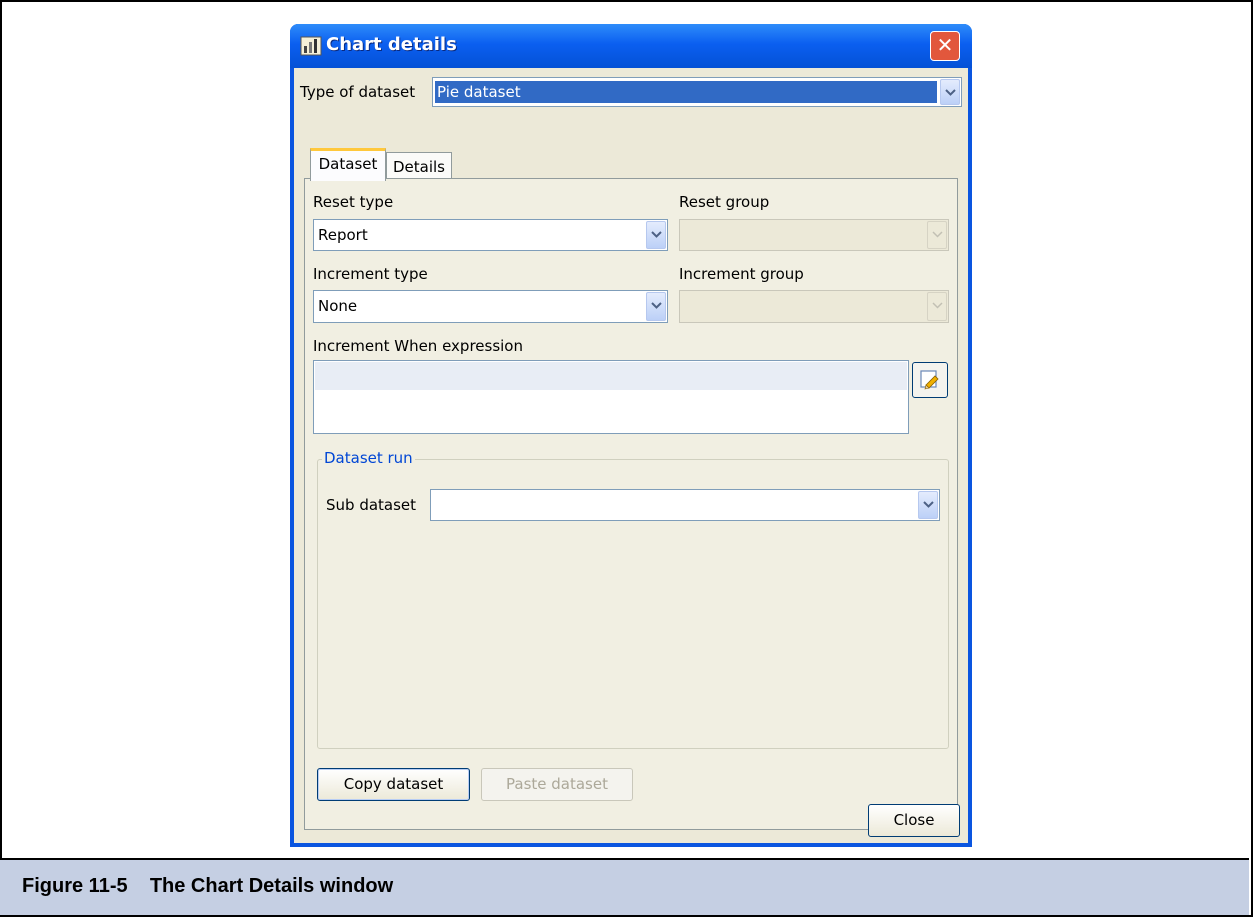  Describe the element at coordinates (370, 274) in the screenshot. I see `increment-type-label: Increment type` at that location.